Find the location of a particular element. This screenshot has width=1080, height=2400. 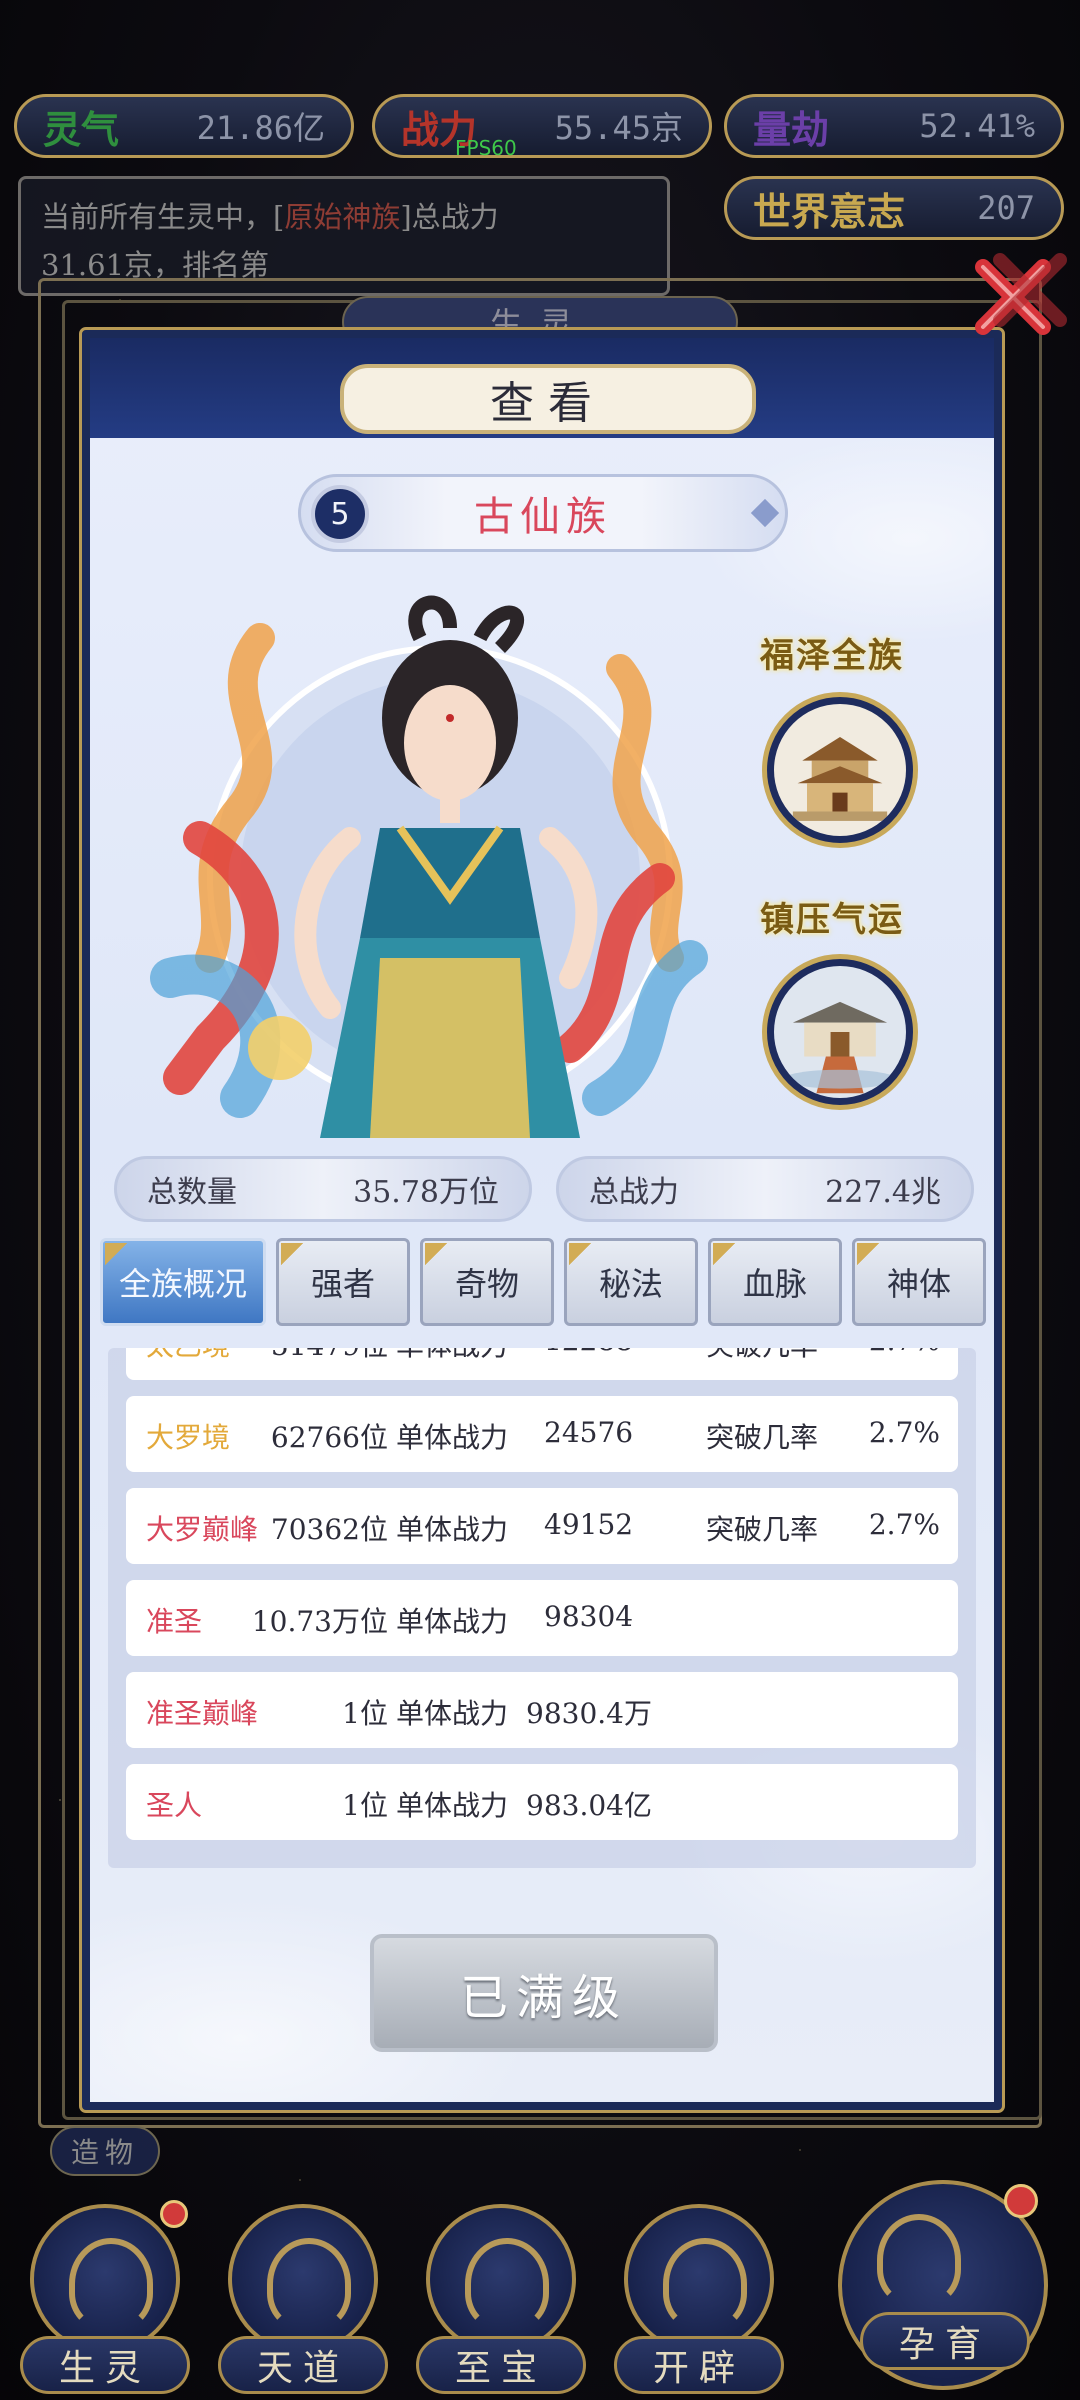

buff-blessing is located at coordinates (840, 770).